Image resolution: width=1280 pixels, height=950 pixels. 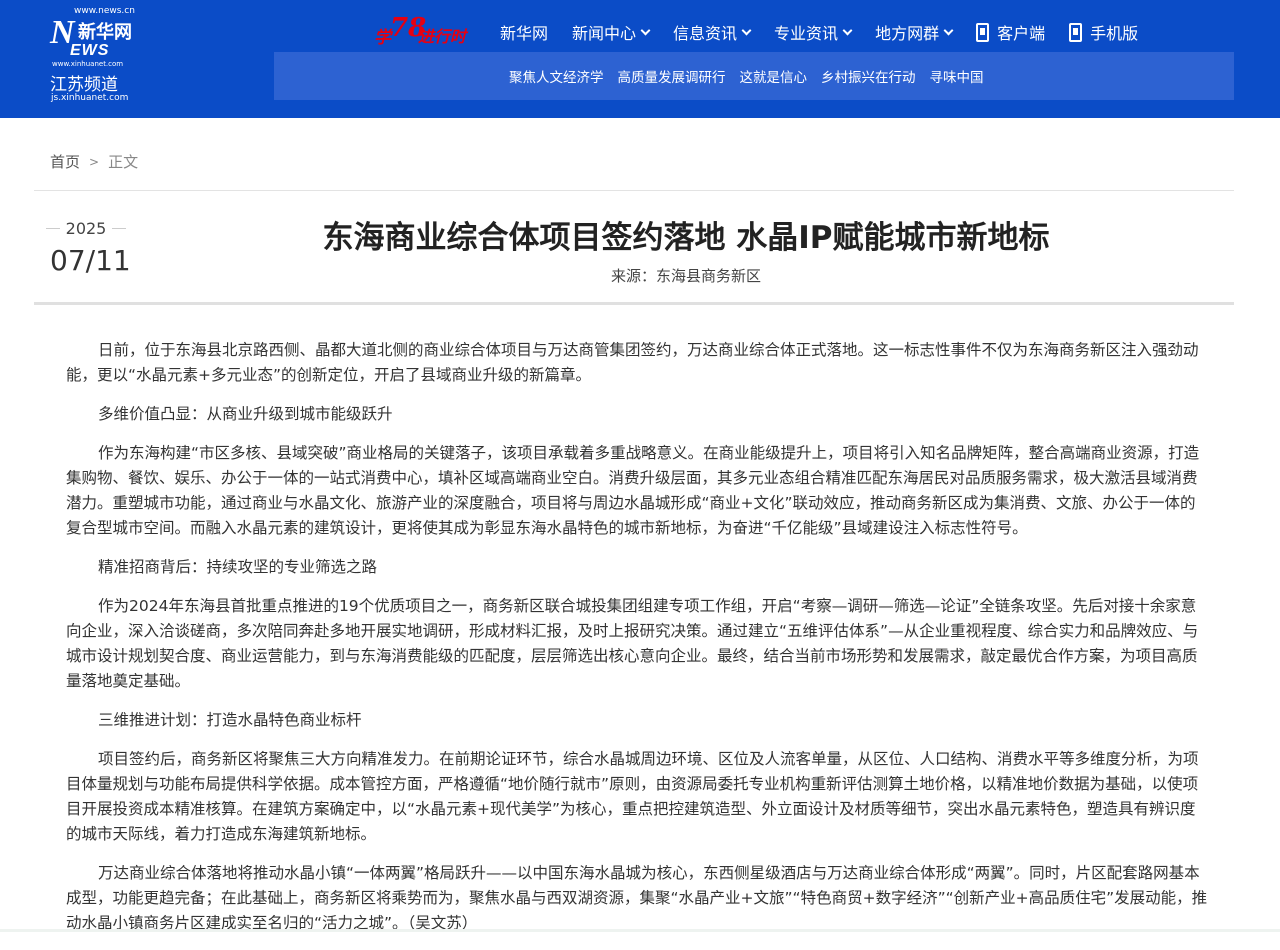 I want to click on sub-nav: 聚焦人文经济学 高质量发展调研行 这就是信心 乡村振兴在行动 寻味中国, so click(x=754, y=76).